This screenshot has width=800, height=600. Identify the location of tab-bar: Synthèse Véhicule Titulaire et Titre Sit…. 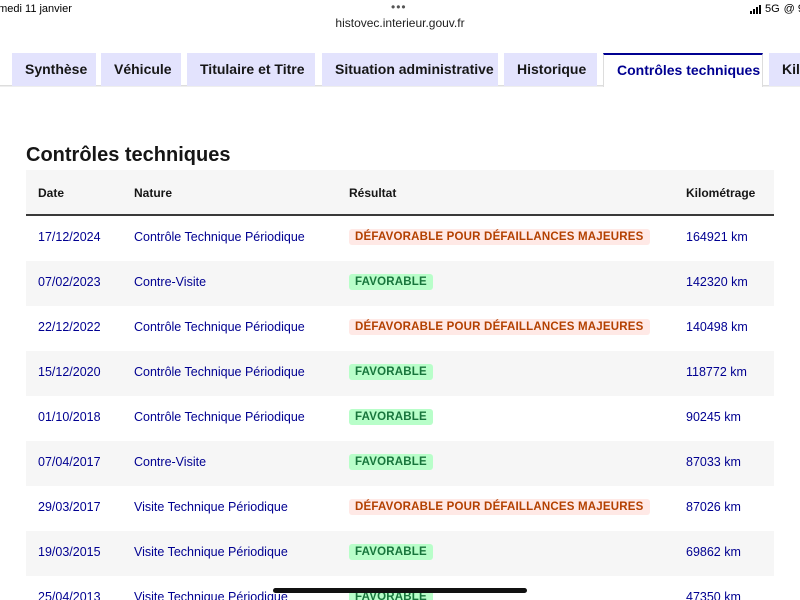
(400, 70).